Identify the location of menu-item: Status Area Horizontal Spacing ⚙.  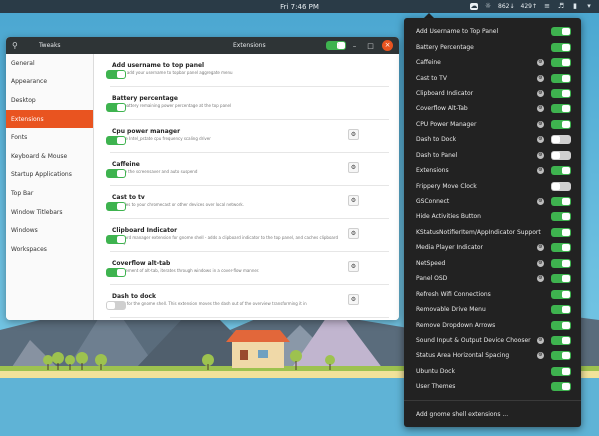
(492, 355).